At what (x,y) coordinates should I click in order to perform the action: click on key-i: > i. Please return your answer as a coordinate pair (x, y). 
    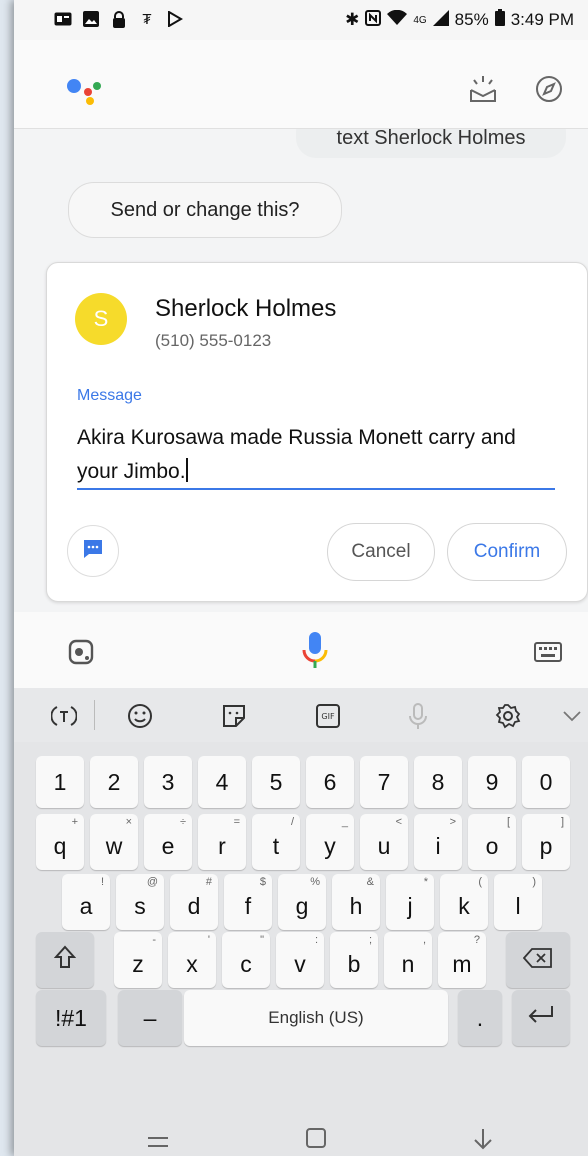
    Looking at the image, I should click on (438, 842).